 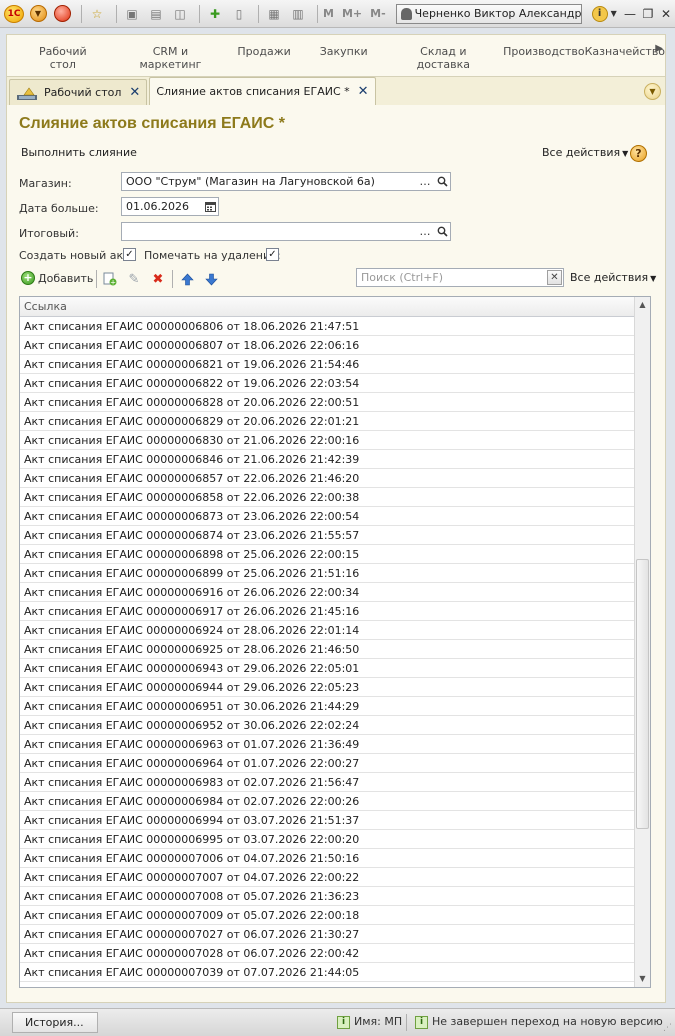 I want to click on memory-subtract-button: M-, so click(x=378, y=13).